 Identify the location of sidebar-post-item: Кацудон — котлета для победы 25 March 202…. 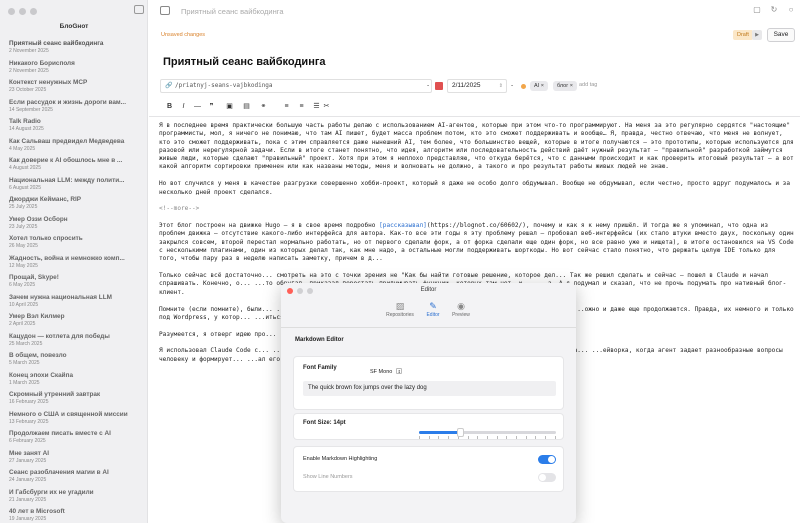
(76, 342).